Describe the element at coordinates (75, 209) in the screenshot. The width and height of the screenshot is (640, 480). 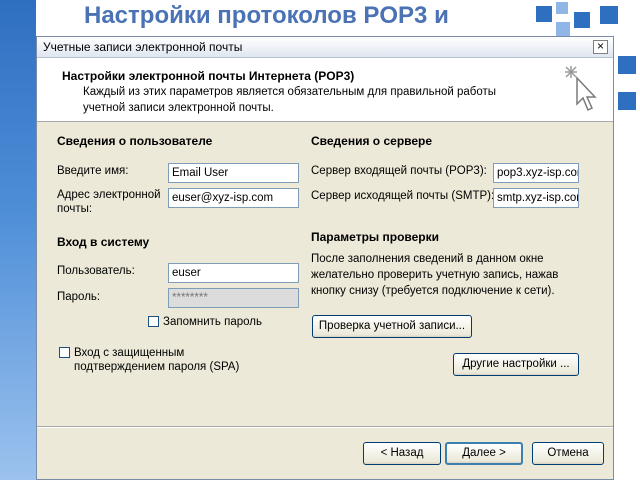
I see `email-label-line2: почты:` at that location.